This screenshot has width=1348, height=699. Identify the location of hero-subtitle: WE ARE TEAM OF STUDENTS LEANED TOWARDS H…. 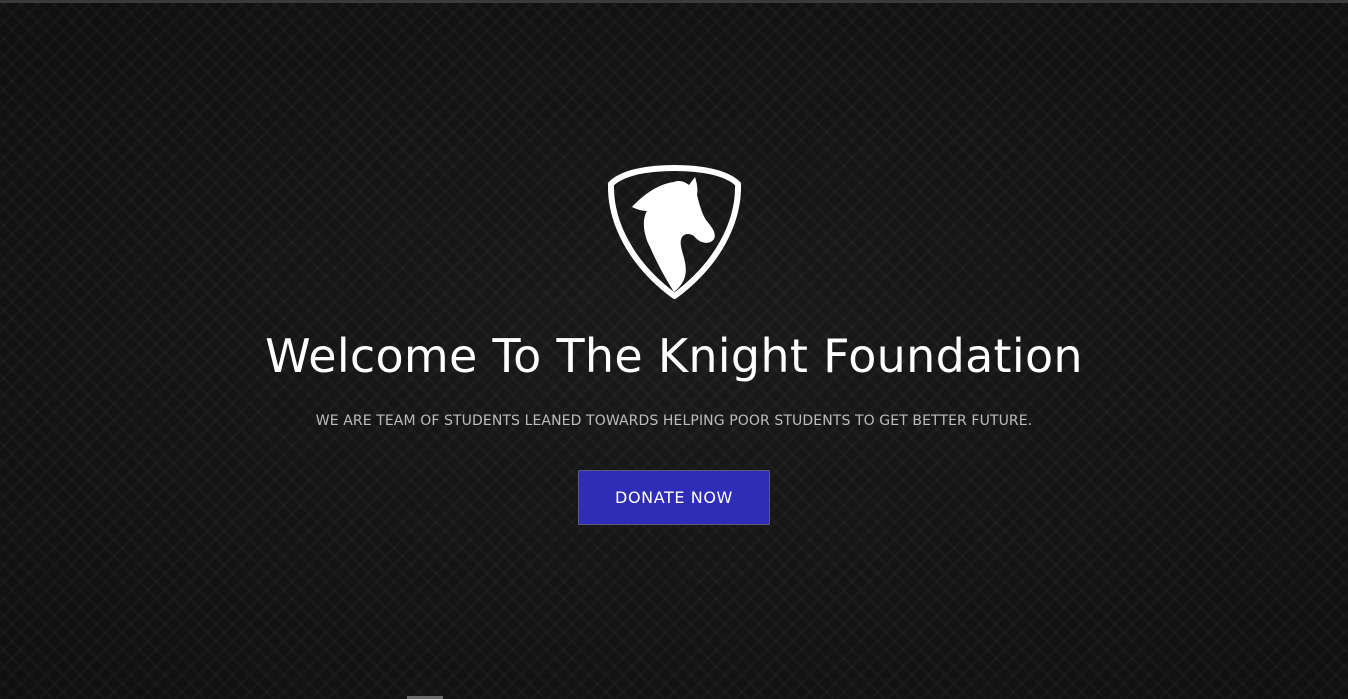
(674, 421).